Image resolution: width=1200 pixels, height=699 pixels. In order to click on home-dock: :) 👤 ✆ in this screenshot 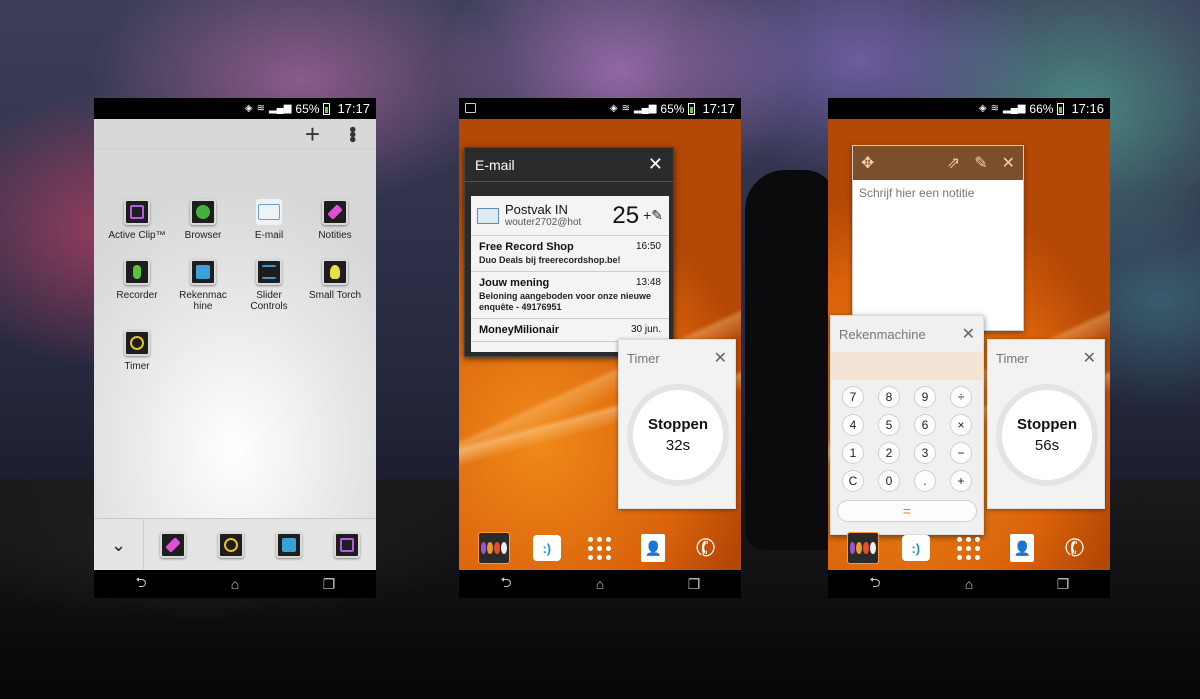, I will do `click(600, 548)`.